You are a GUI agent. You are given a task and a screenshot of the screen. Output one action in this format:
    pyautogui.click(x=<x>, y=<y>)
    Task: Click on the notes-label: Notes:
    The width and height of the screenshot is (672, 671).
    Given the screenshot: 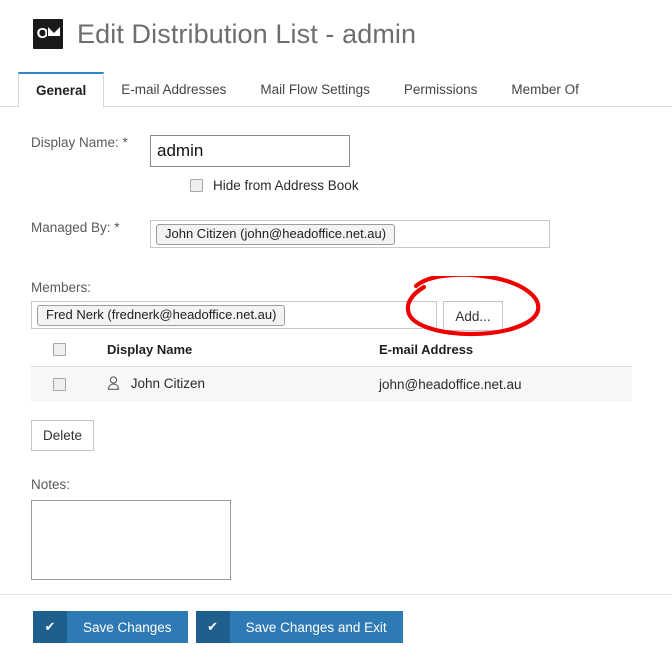 What is the action you would take?
    pyautogui.click(x=51, y=484)
    